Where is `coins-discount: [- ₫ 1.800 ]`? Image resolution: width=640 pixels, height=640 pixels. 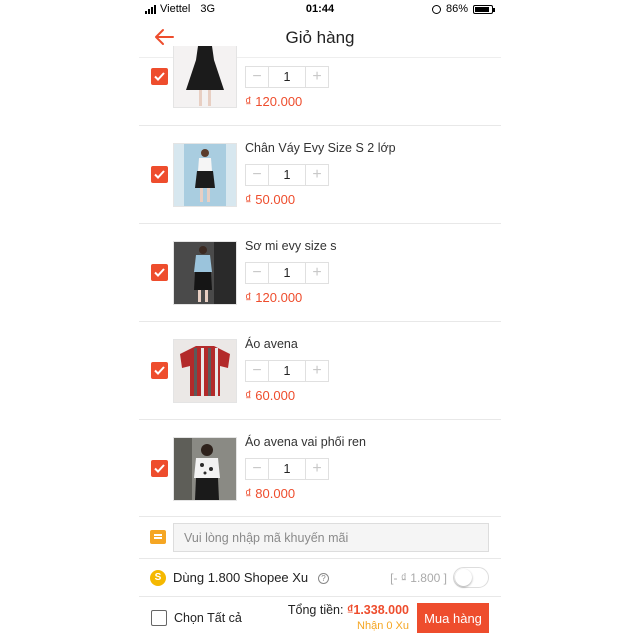
coins-discount: [- ₫ 1.800 ] is located at coordinates (418, 578).